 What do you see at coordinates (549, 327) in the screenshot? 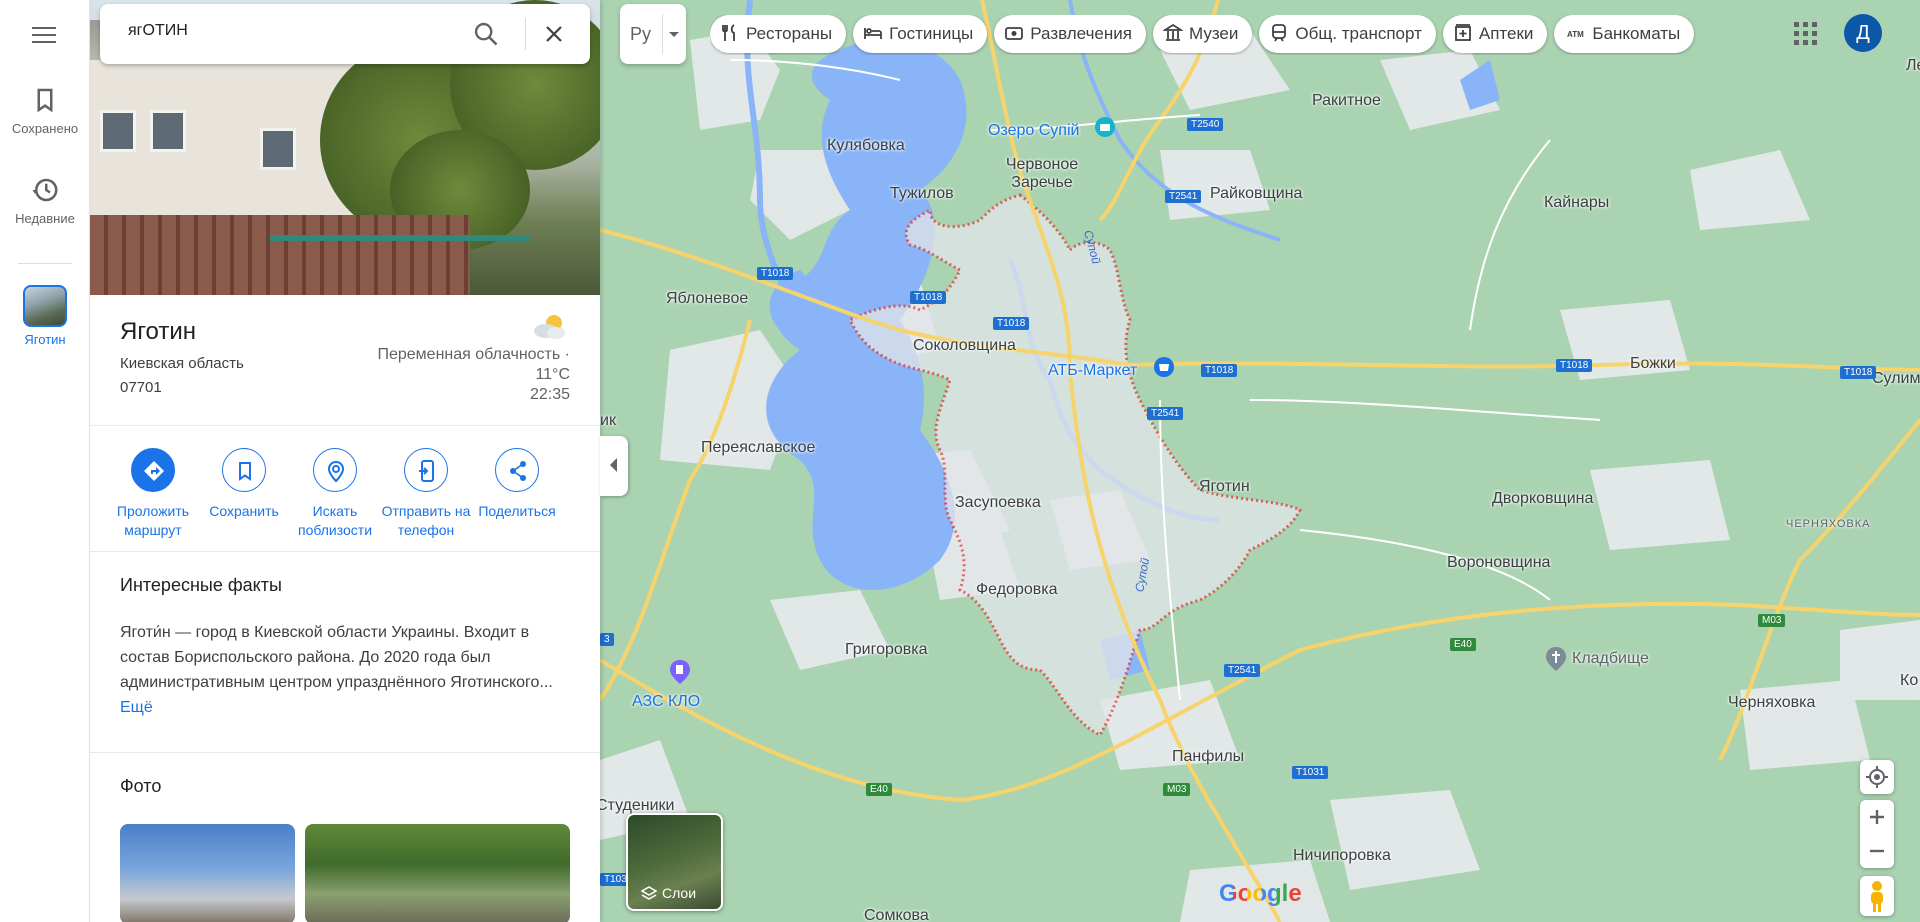
I see `partly-cloudy-icon` at bounding box center [549, 327].